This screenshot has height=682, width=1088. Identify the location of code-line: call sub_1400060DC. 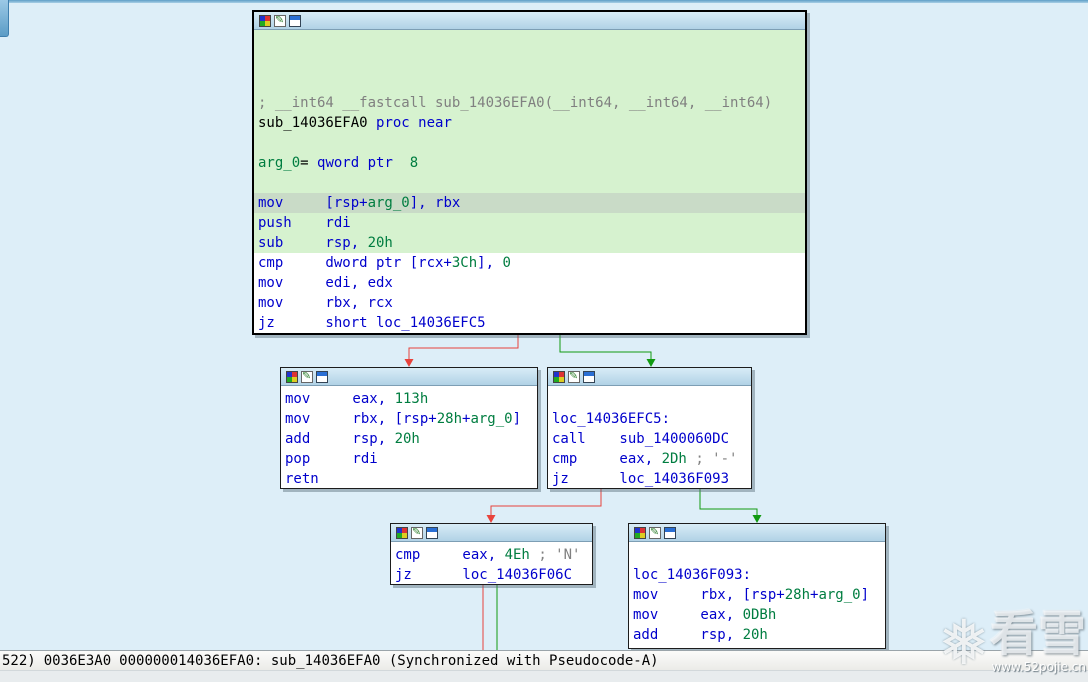
(651, 439).